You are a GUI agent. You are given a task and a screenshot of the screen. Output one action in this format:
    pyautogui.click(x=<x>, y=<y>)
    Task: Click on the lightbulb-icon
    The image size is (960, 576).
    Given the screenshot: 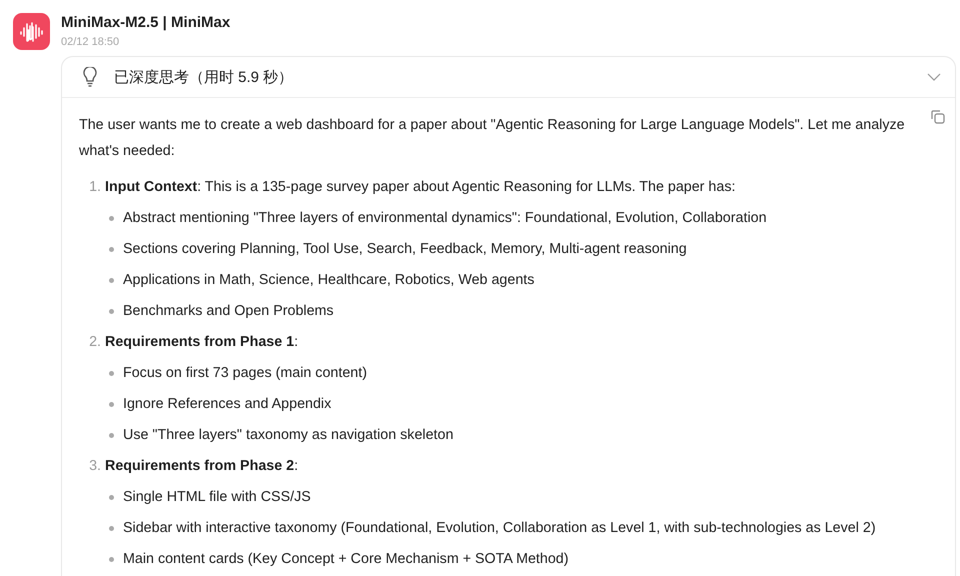 What is the action you would take?
    pyautogui.click(x=90, y=77)
    